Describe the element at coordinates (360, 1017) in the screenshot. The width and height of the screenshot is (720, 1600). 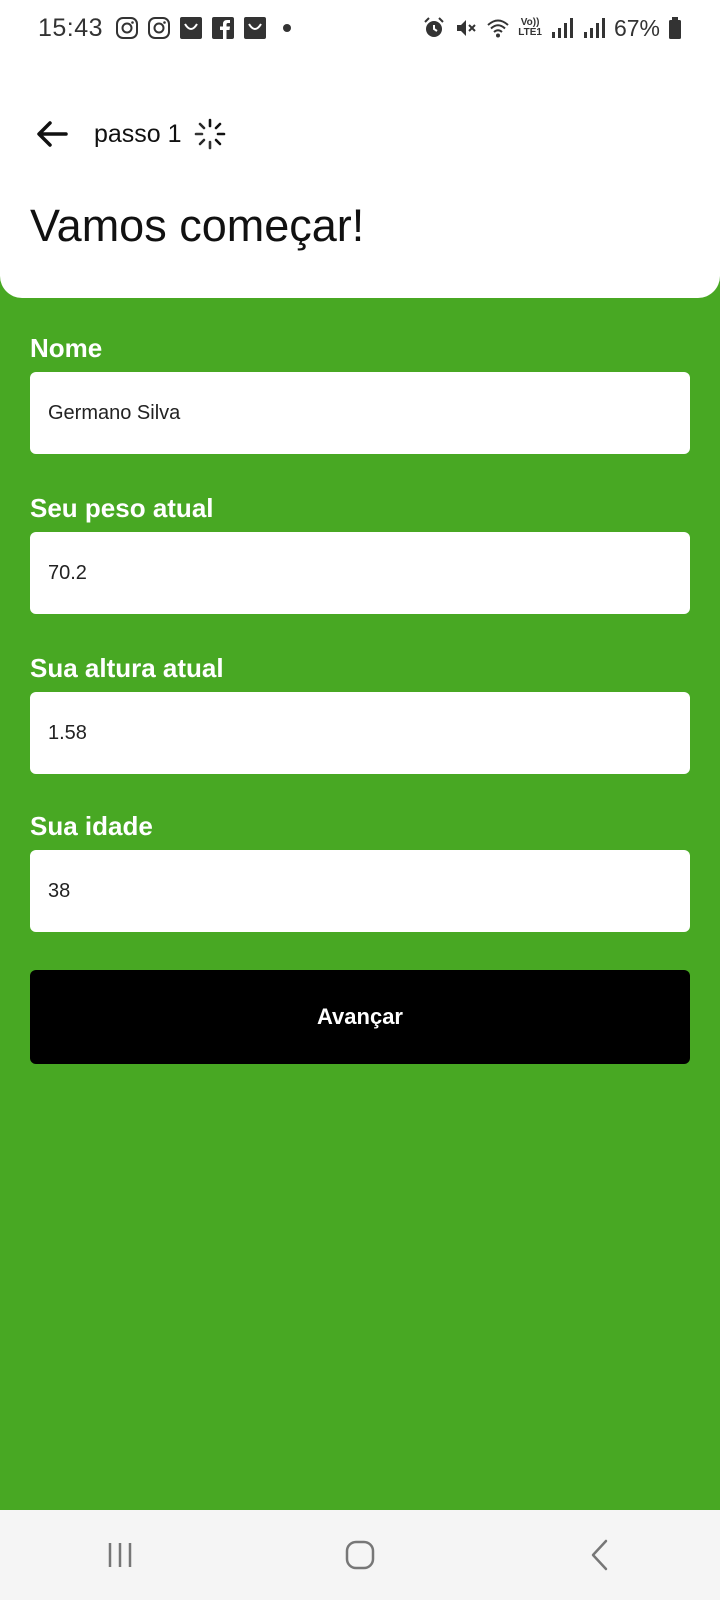
I see `advance-button: Avançar` at that location.